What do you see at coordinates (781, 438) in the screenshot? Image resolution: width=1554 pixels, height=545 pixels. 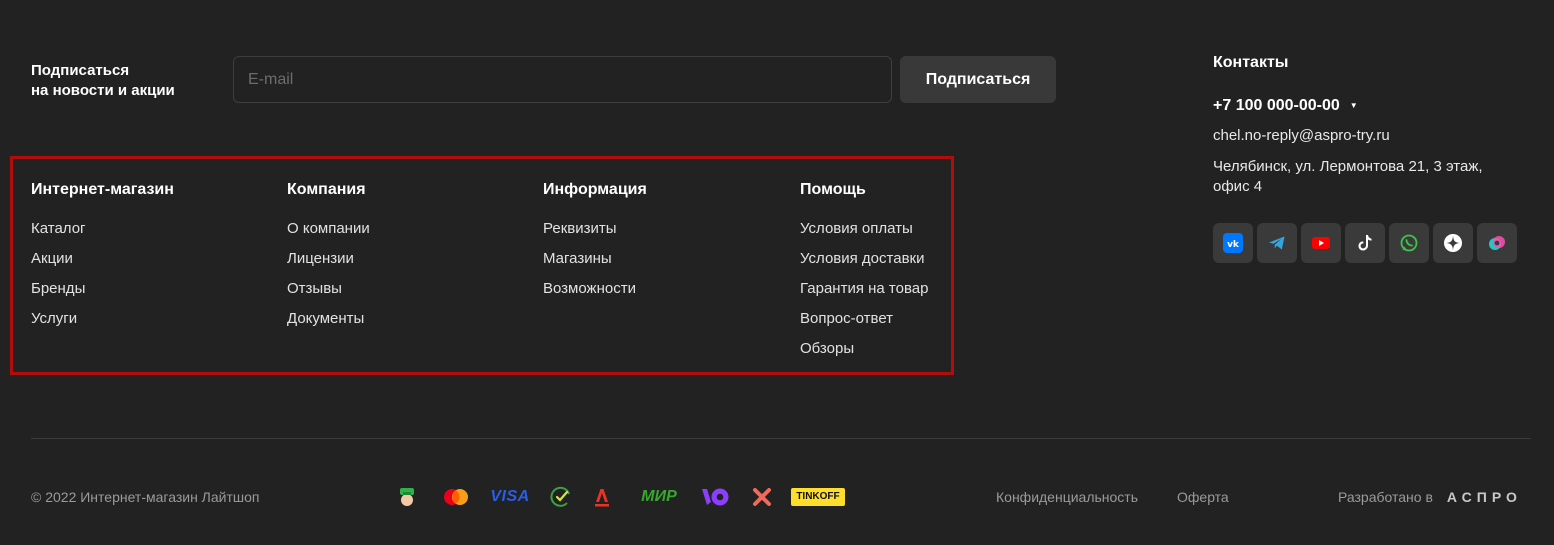 I see `footer-divider` at bounding box center [781, 438].